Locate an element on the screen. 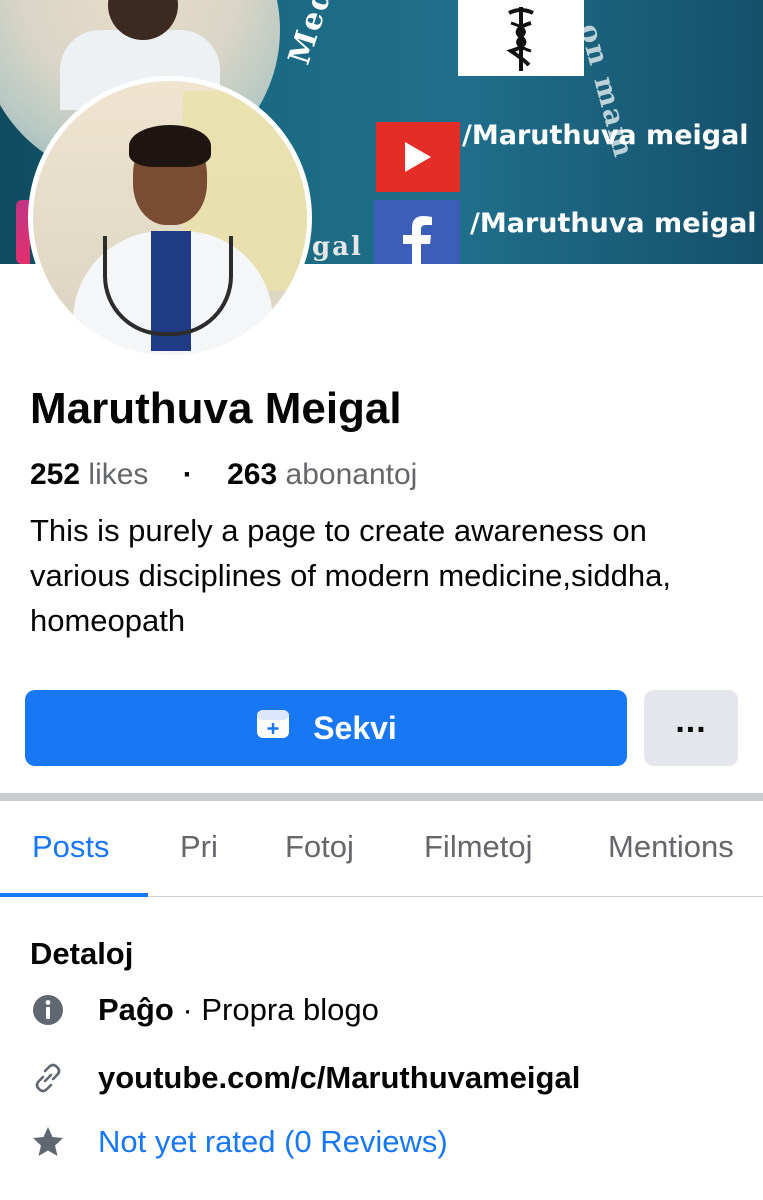 The height and width of the screenshot is (1200, 763). details-heading: Detaloj is located at coordinates (82, 953).